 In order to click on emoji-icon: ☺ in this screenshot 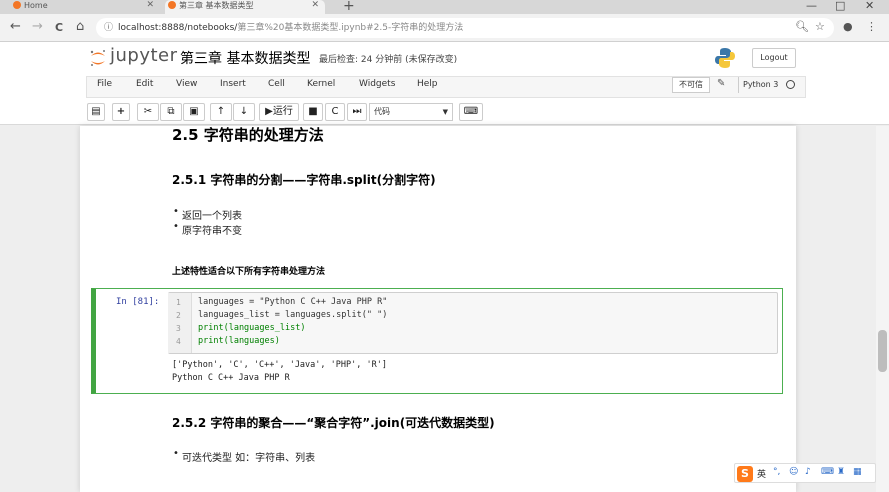, I will do `click(793, 472)`.